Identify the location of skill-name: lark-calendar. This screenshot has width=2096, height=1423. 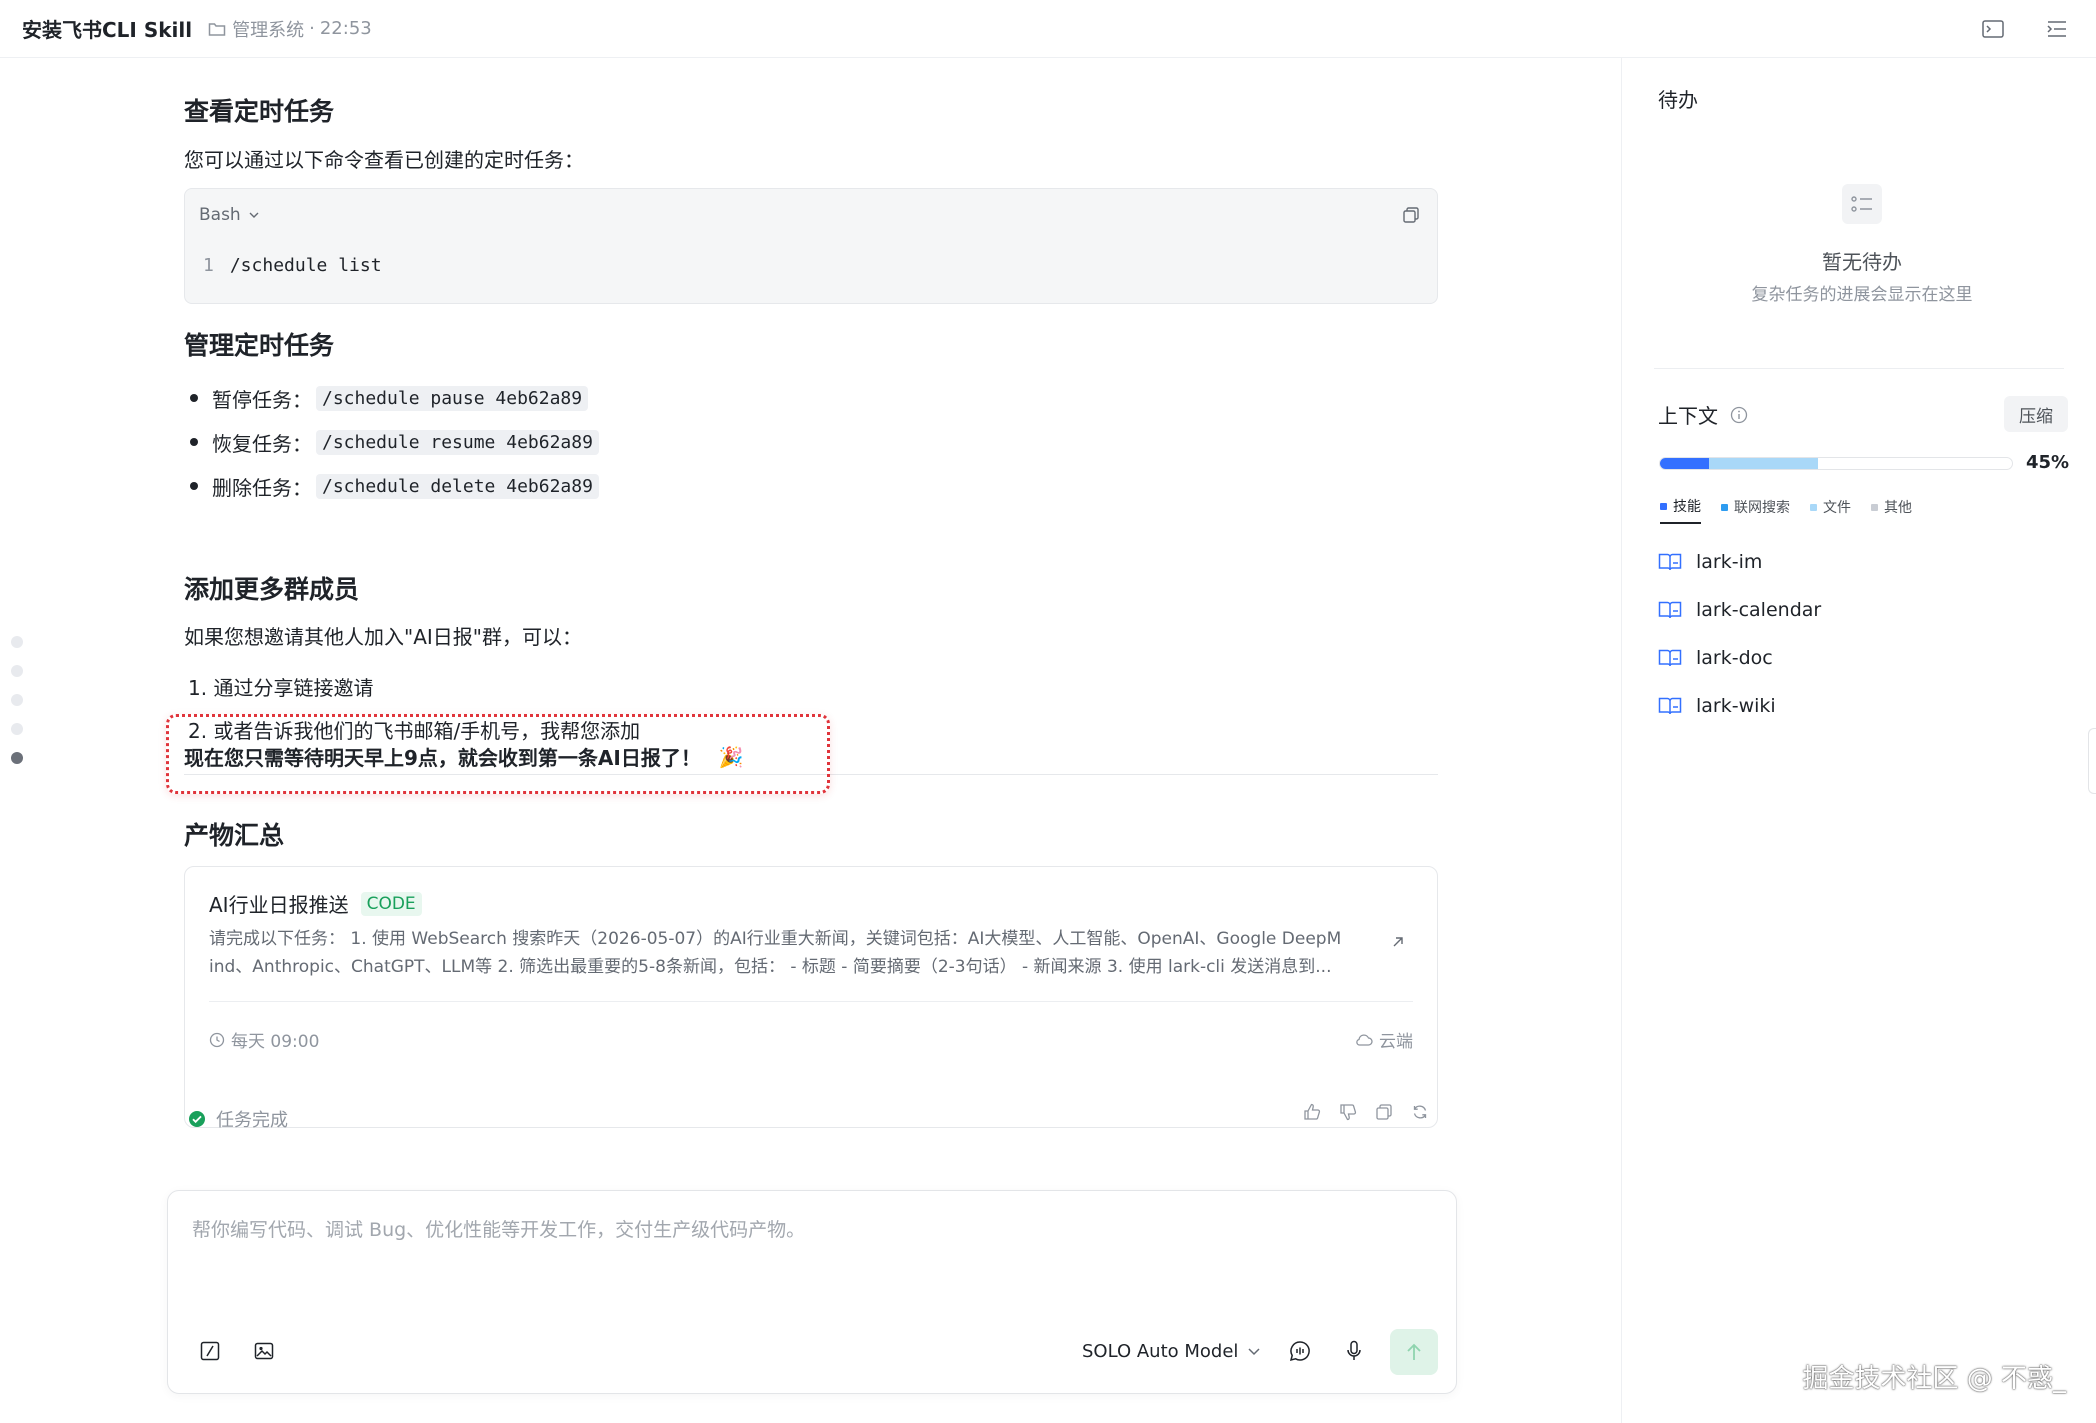
(1759, 610).